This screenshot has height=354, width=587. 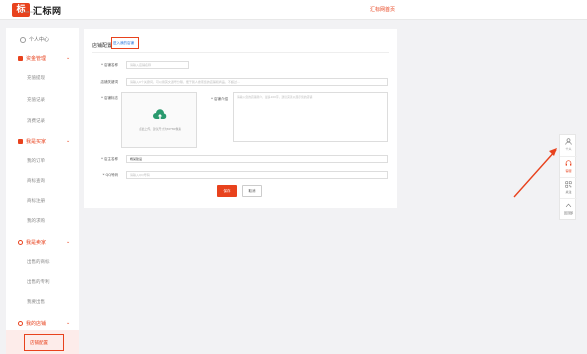 What do you see at coordinates (568, 184) in the screenshot?
I see `qrcode-icon` at bounding box center [568, 184].